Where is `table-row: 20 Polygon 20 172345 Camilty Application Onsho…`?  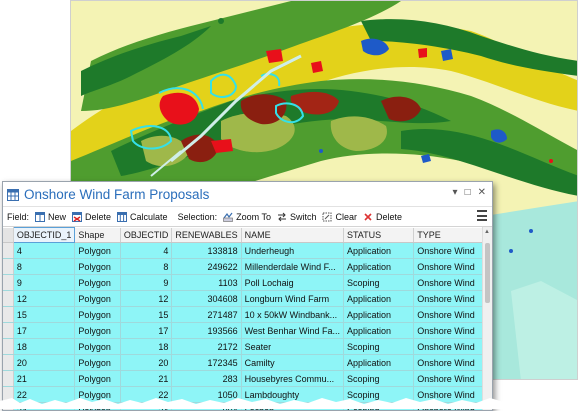 table-row: 20 Polygon 20 172345 Camilty Application Onsho… is located at coordinates (247, 362).